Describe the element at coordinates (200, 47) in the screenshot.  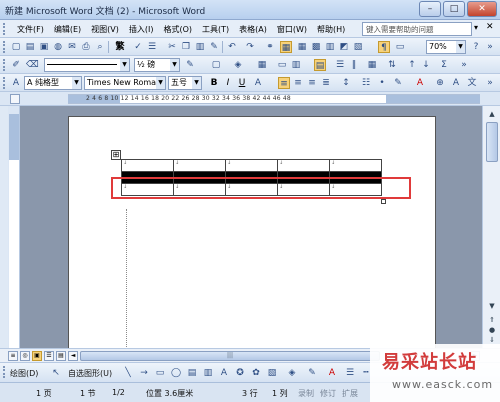
I see `paste-icon: ▥` at that location.